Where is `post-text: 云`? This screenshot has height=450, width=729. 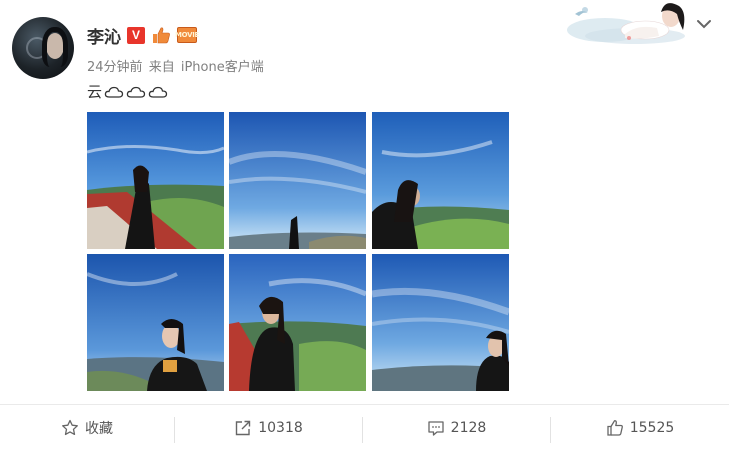 post-text: 云 is located at coordinates (127, 91).